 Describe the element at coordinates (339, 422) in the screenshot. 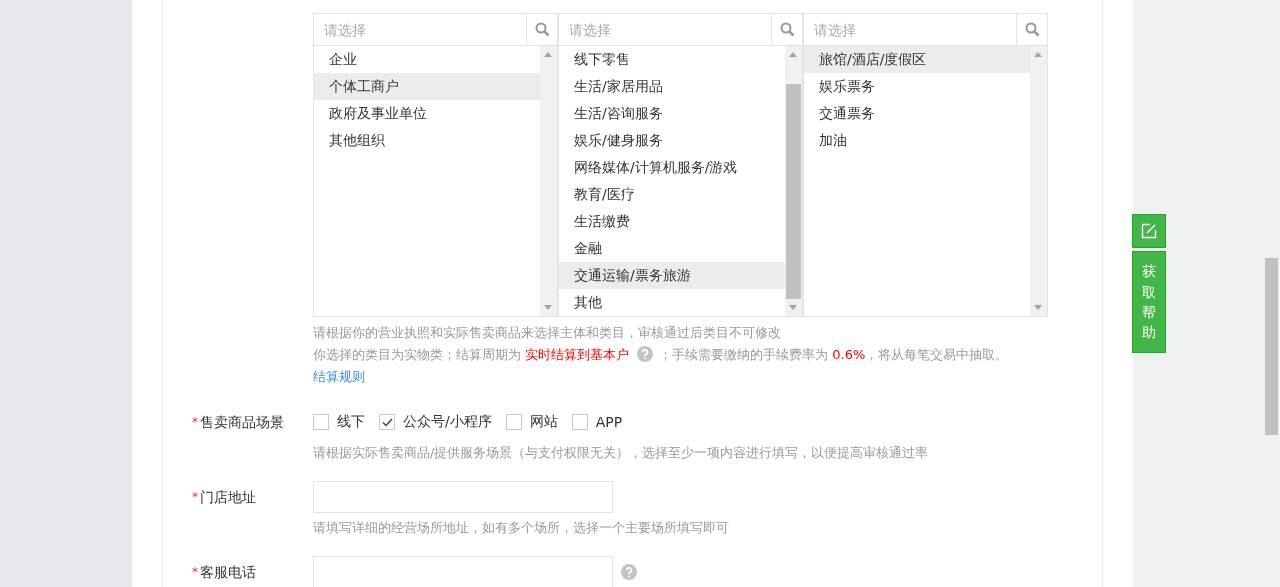

I see `checkbox-option: 线下` at that location.